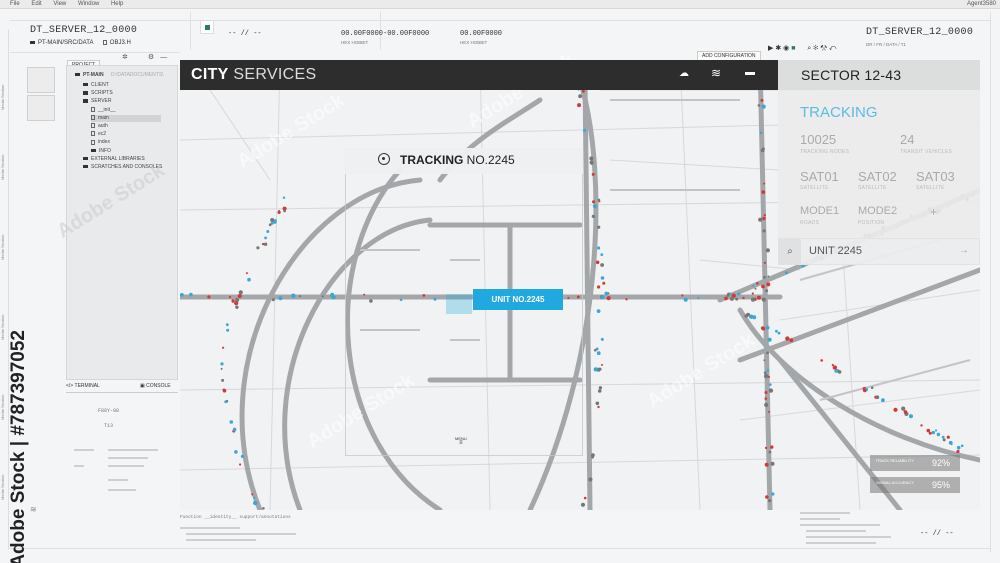  I want to click on menu-file: File, so click(15, 4).